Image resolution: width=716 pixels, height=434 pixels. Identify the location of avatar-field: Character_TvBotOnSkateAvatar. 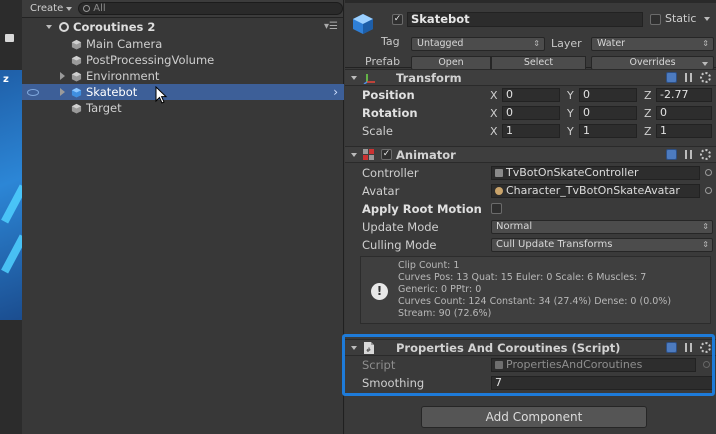
(595, 191).